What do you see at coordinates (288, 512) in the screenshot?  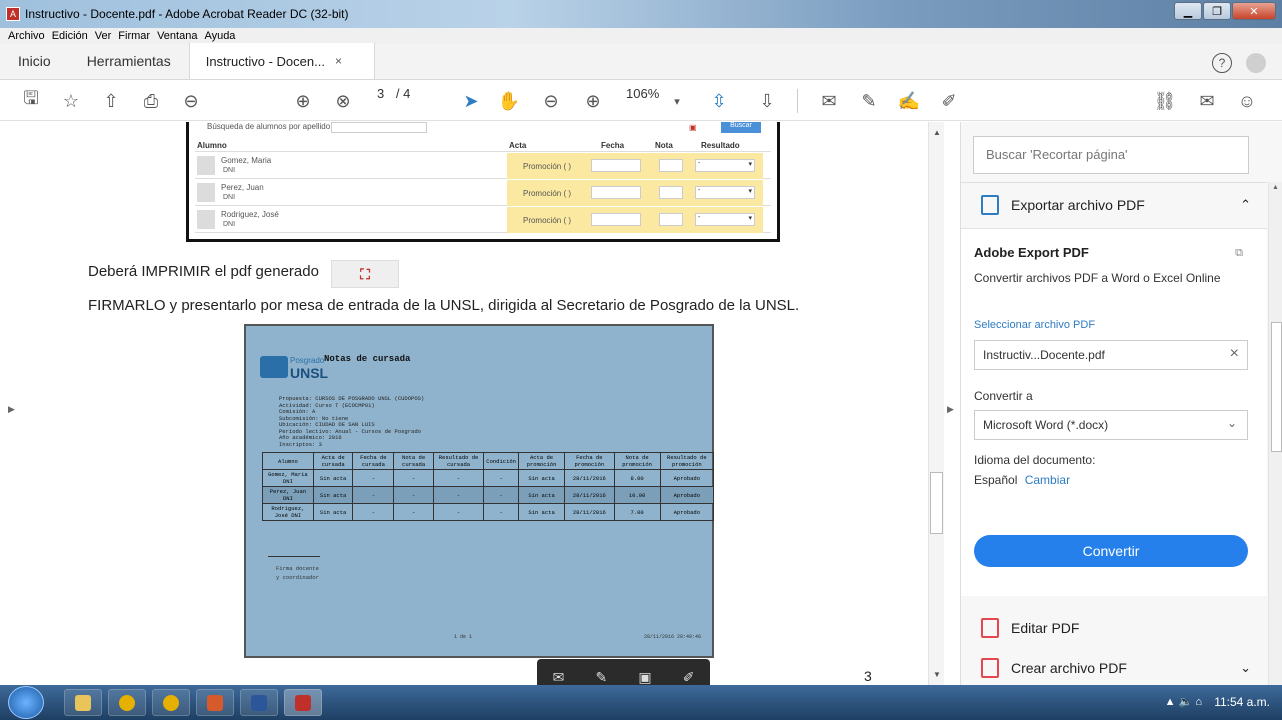 I see `report-td: Rodriguez, José DNI` at bounding box center [288, 512].